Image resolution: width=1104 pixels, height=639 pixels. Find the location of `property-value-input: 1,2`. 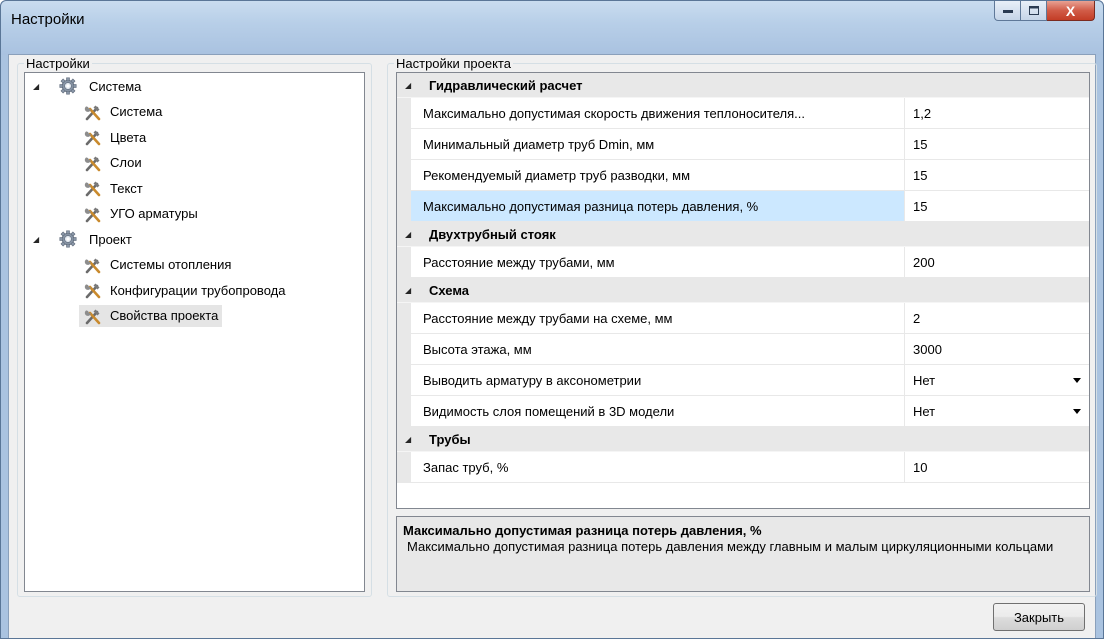

property-value-input: 1,2 is located at coordinates (997, 113).